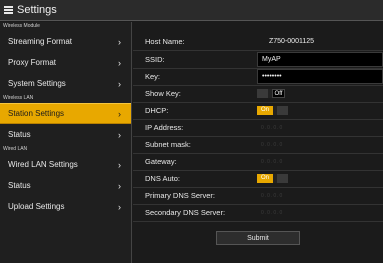 The image size is (383, 263). Describe the element at coordinates (320, 161) in the screenshot. I see `gateway-input: 0.0.0.0` at that location.